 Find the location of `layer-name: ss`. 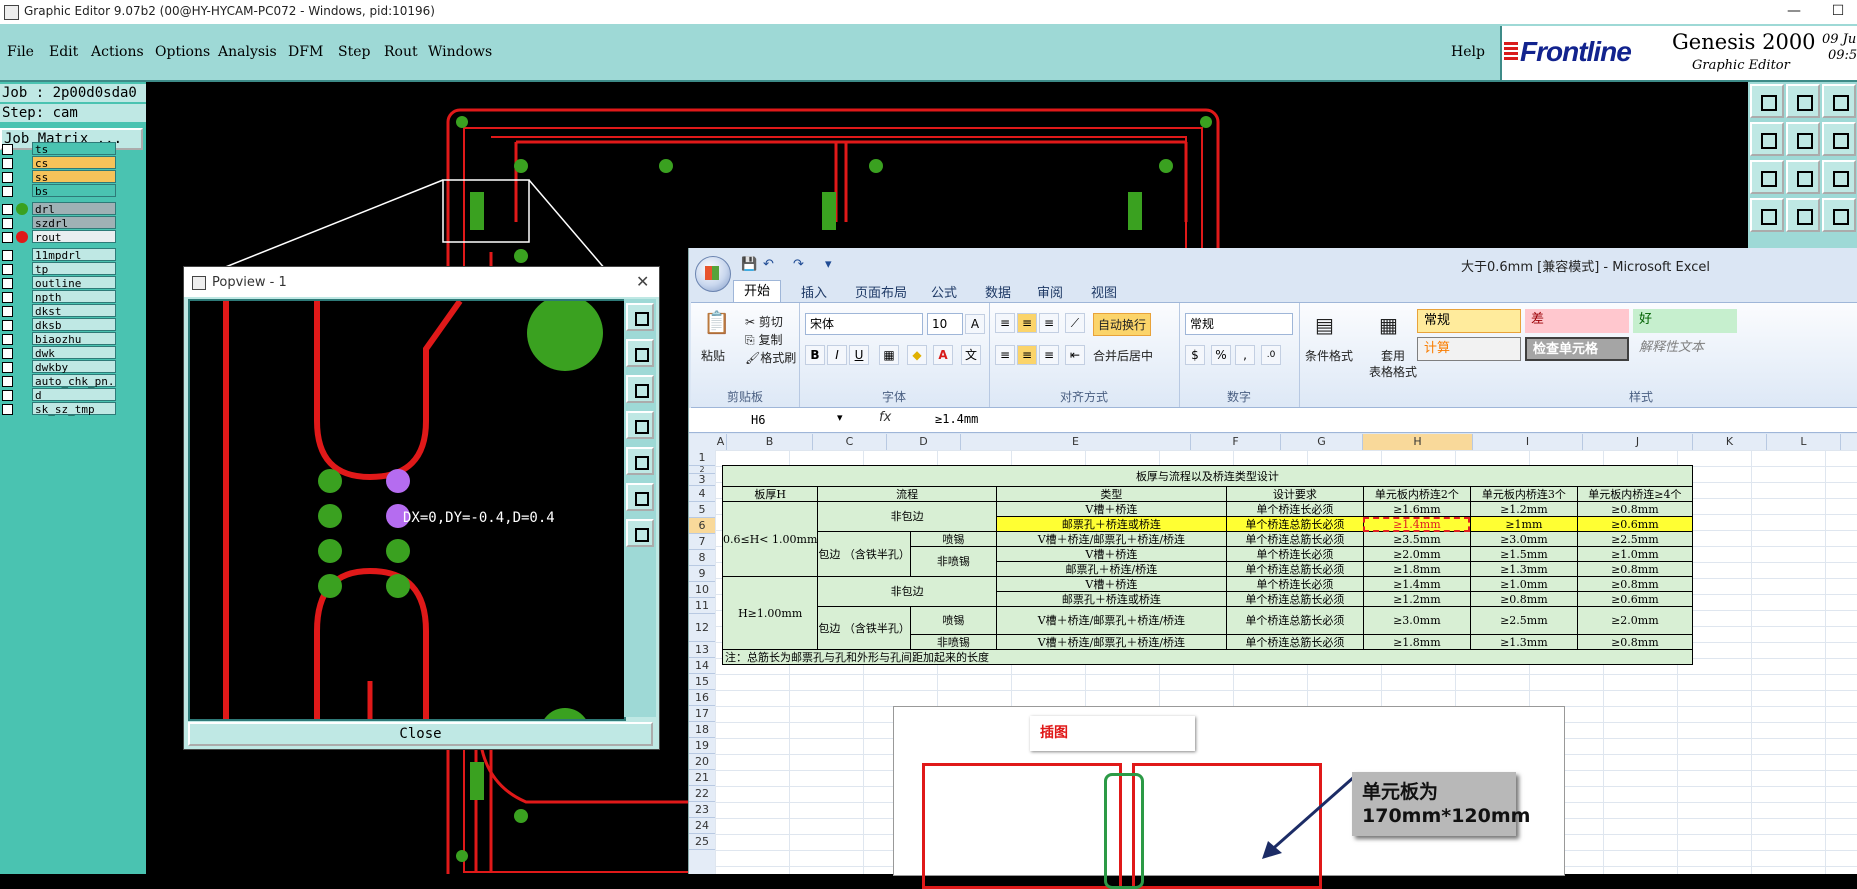

layer-name: ss is located at coordinates (74, 177).